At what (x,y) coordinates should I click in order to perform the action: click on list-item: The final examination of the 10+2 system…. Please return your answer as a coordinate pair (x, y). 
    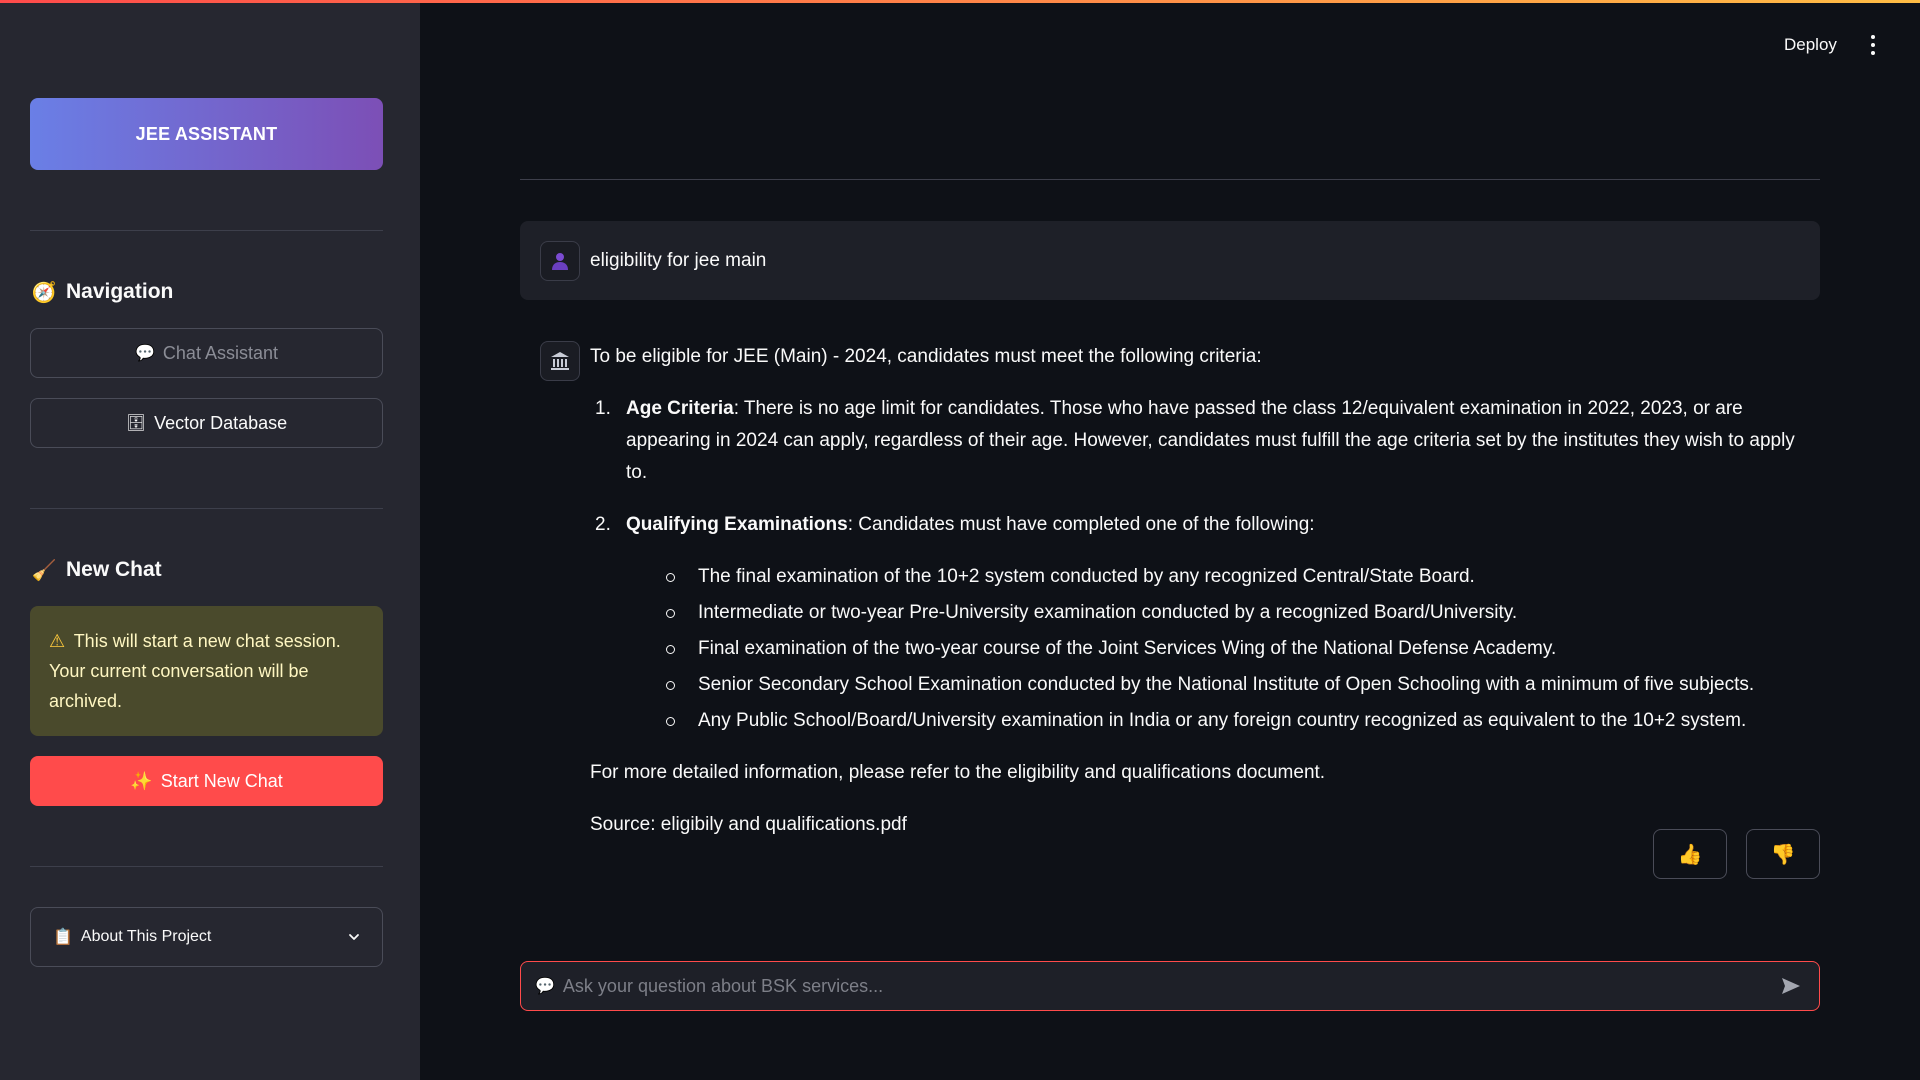
    Looking at the image, I should click on (1223, 577).